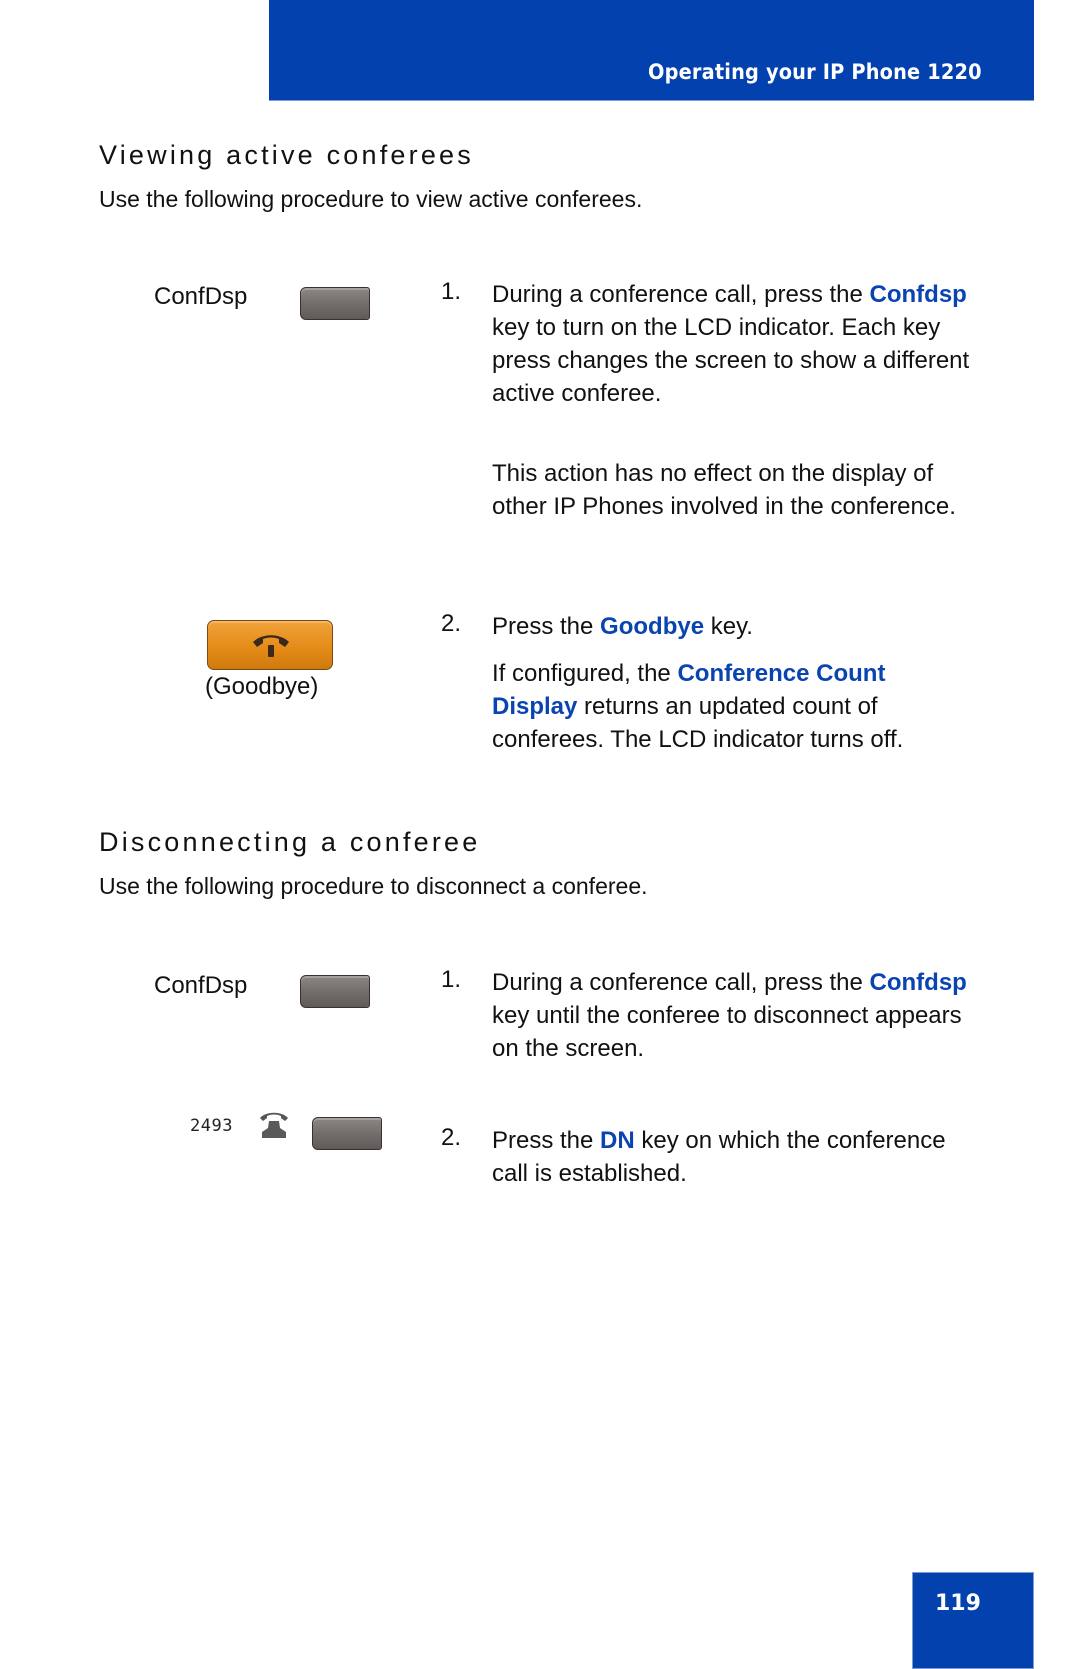  What do you see at coordinates (585, 673) in the screenshot?
I see `step-text-part: If configured, the` at bounding box center [585, 673].